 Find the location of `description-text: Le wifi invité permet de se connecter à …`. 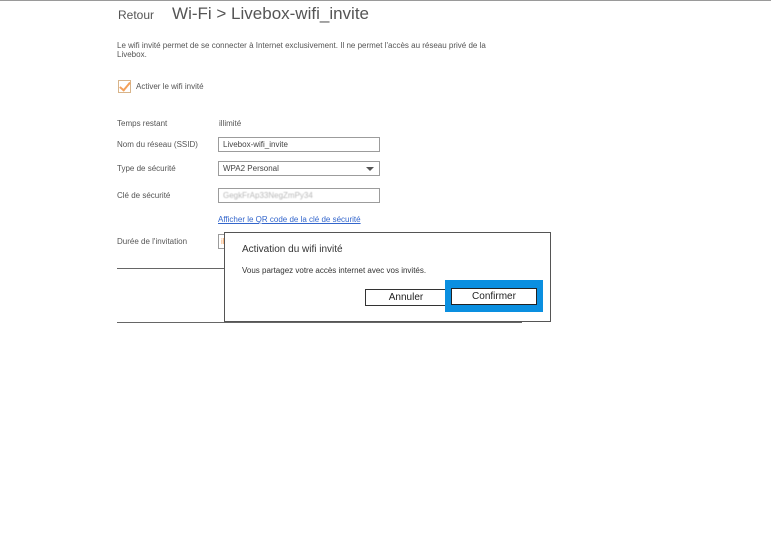

description-text: Le wifi invité permet de se connecter à … is located at coordinates (301, 50).